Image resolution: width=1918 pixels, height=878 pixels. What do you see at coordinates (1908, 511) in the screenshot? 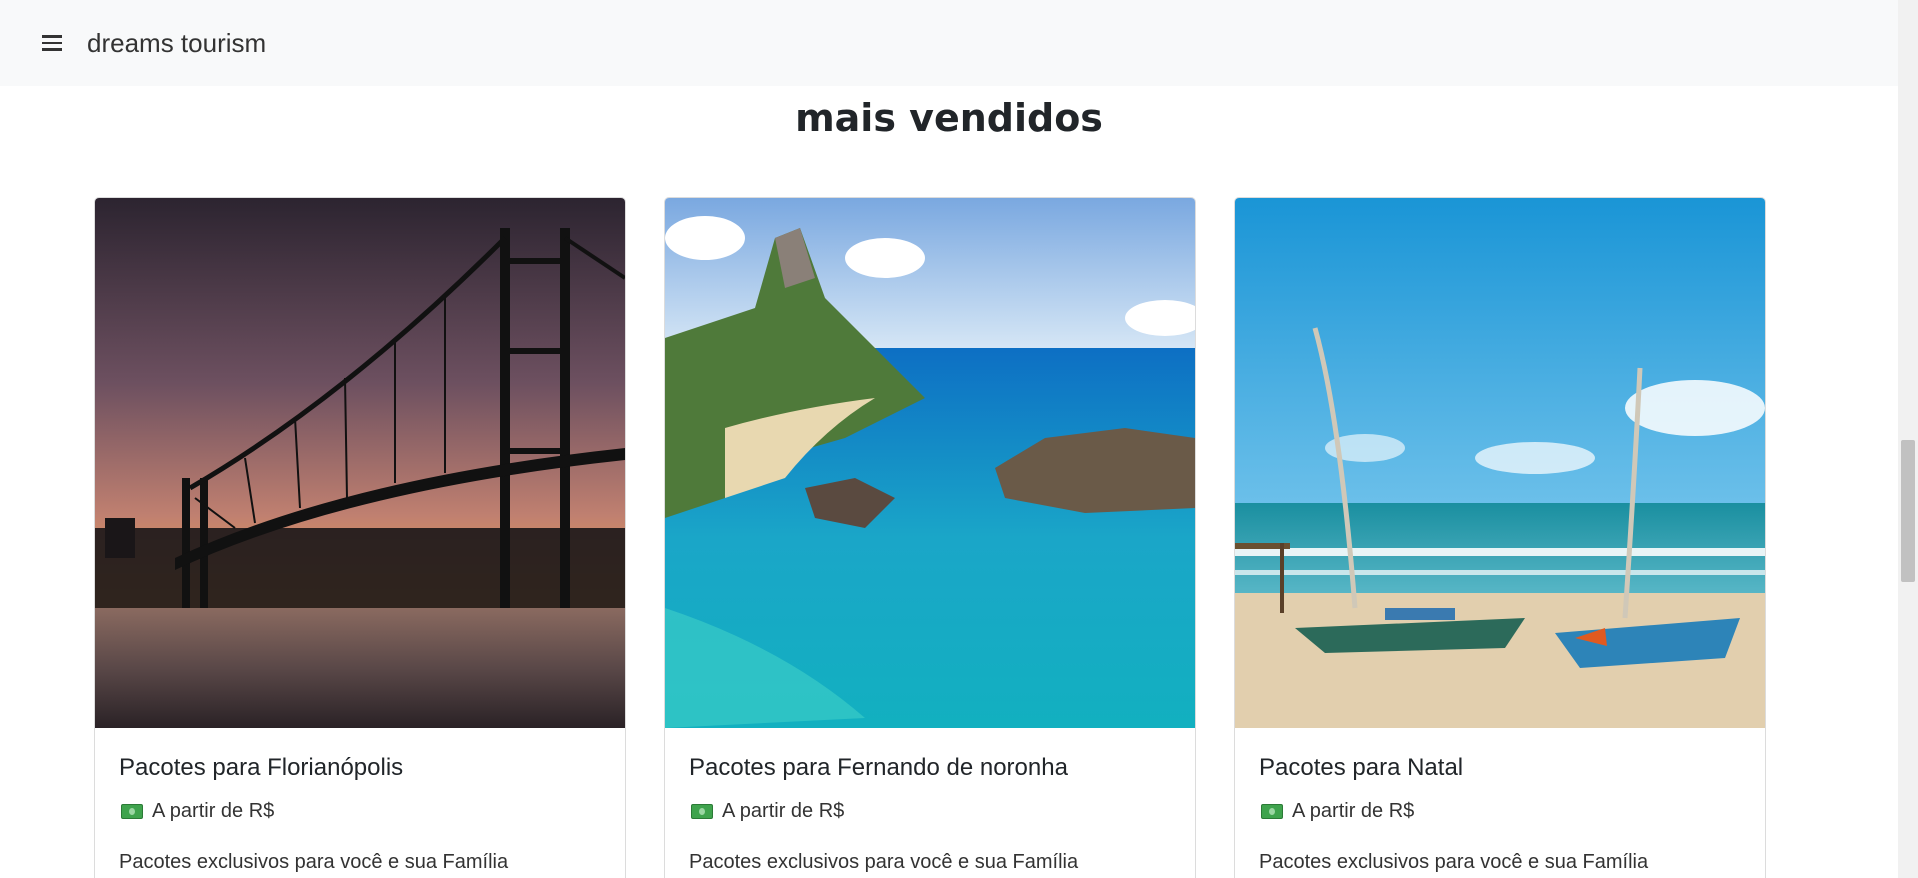
I see `scrollbar-thumb` at bounding box center [1908, 511].